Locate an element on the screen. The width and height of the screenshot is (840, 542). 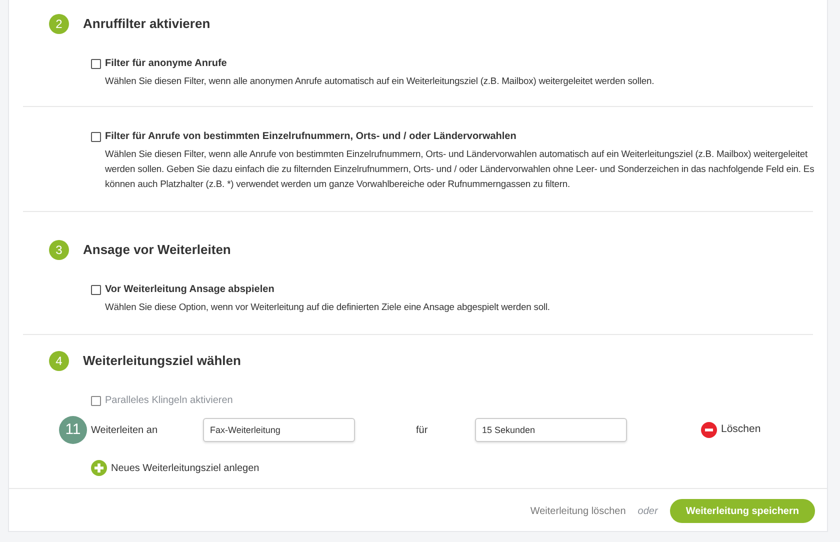
option-description: Wählen Sie diesen Filter, wenn alle anonymen Anrufe automatisch auf ein Weiterleitungsziel (z.B. Mailbox) weitergeleitet werden sollen. is located at coordinates (380, 81).